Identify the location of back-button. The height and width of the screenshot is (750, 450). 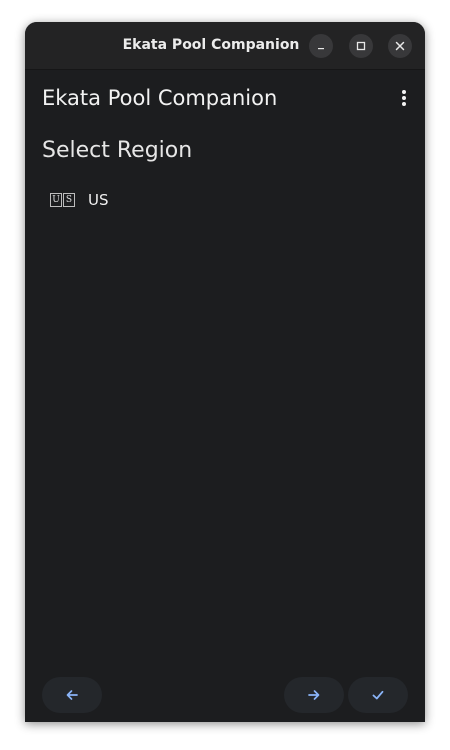
(72, 695).